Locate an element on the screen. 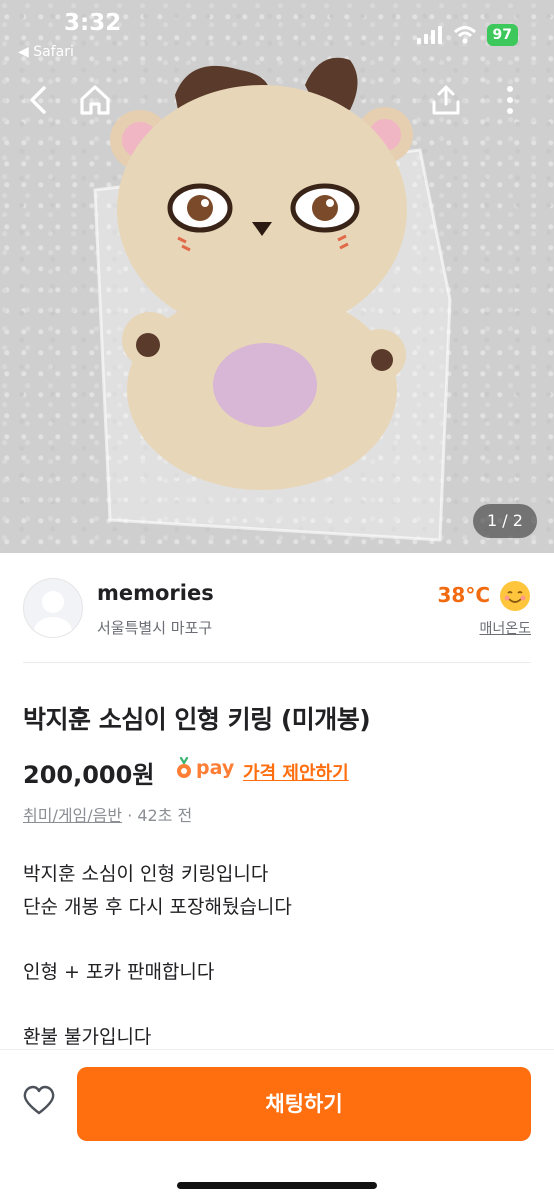 Image resolution: width=554 pixels, height=1201 pixels. battery-indicator: 97 is located at coordinates (502, 35).